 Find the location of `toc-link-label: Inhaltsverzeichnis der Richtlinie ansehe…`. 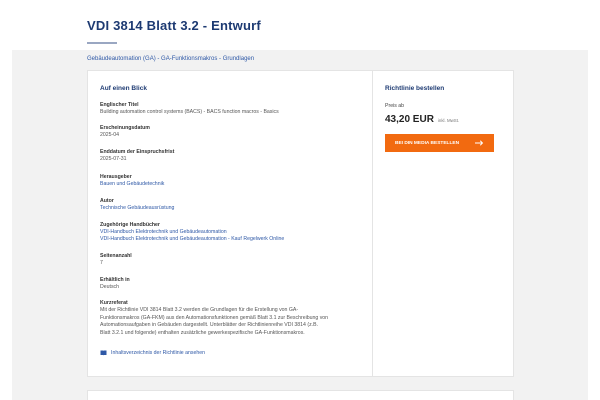

toc-link-label: Inhaltsverzeichnis der Richtlinie ansehe… is located at coordinates (158, 353).